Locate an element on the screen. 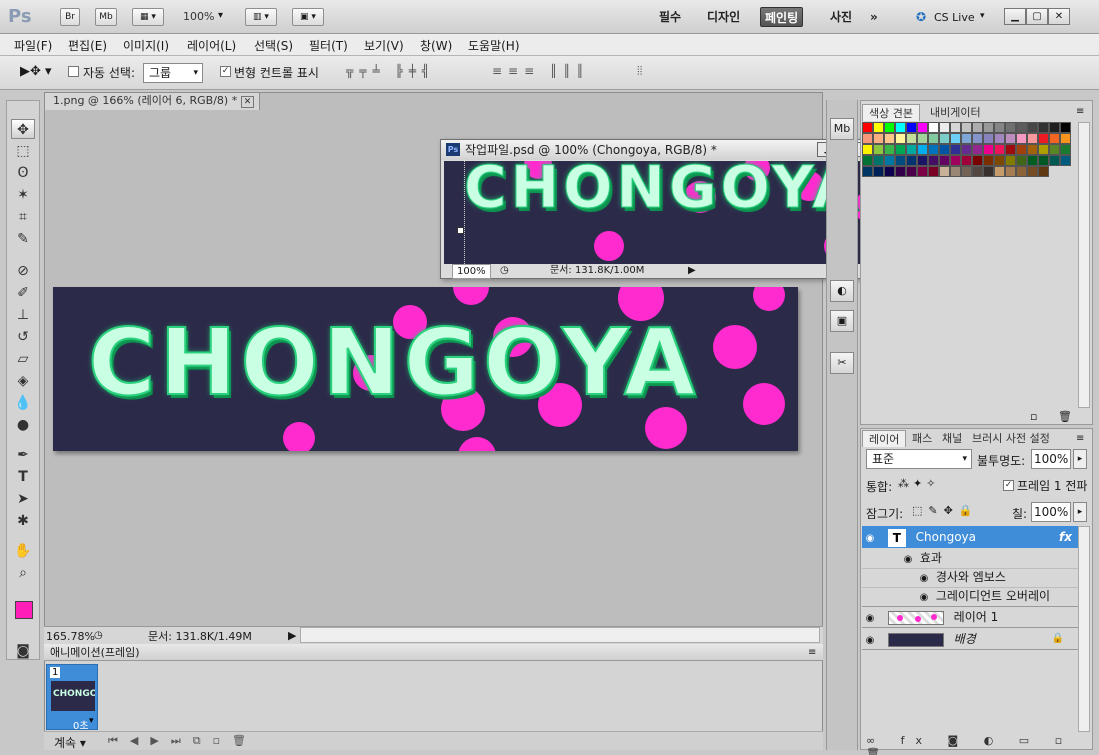 The height and width of the screenshot is (755, 1099). tool-presets-panel-button: ✂ is located at coordinates (842, 363).